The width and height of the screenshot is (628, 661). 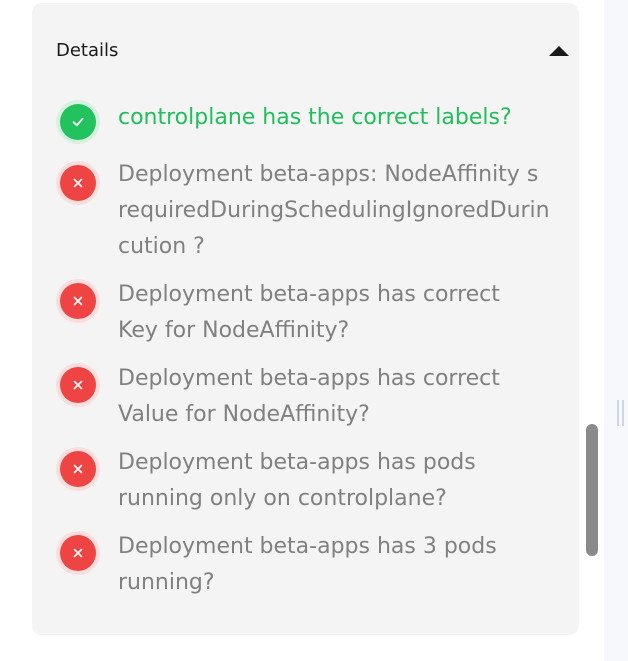 I want to click on check-label-line: running?, so click(x=166, y=582).